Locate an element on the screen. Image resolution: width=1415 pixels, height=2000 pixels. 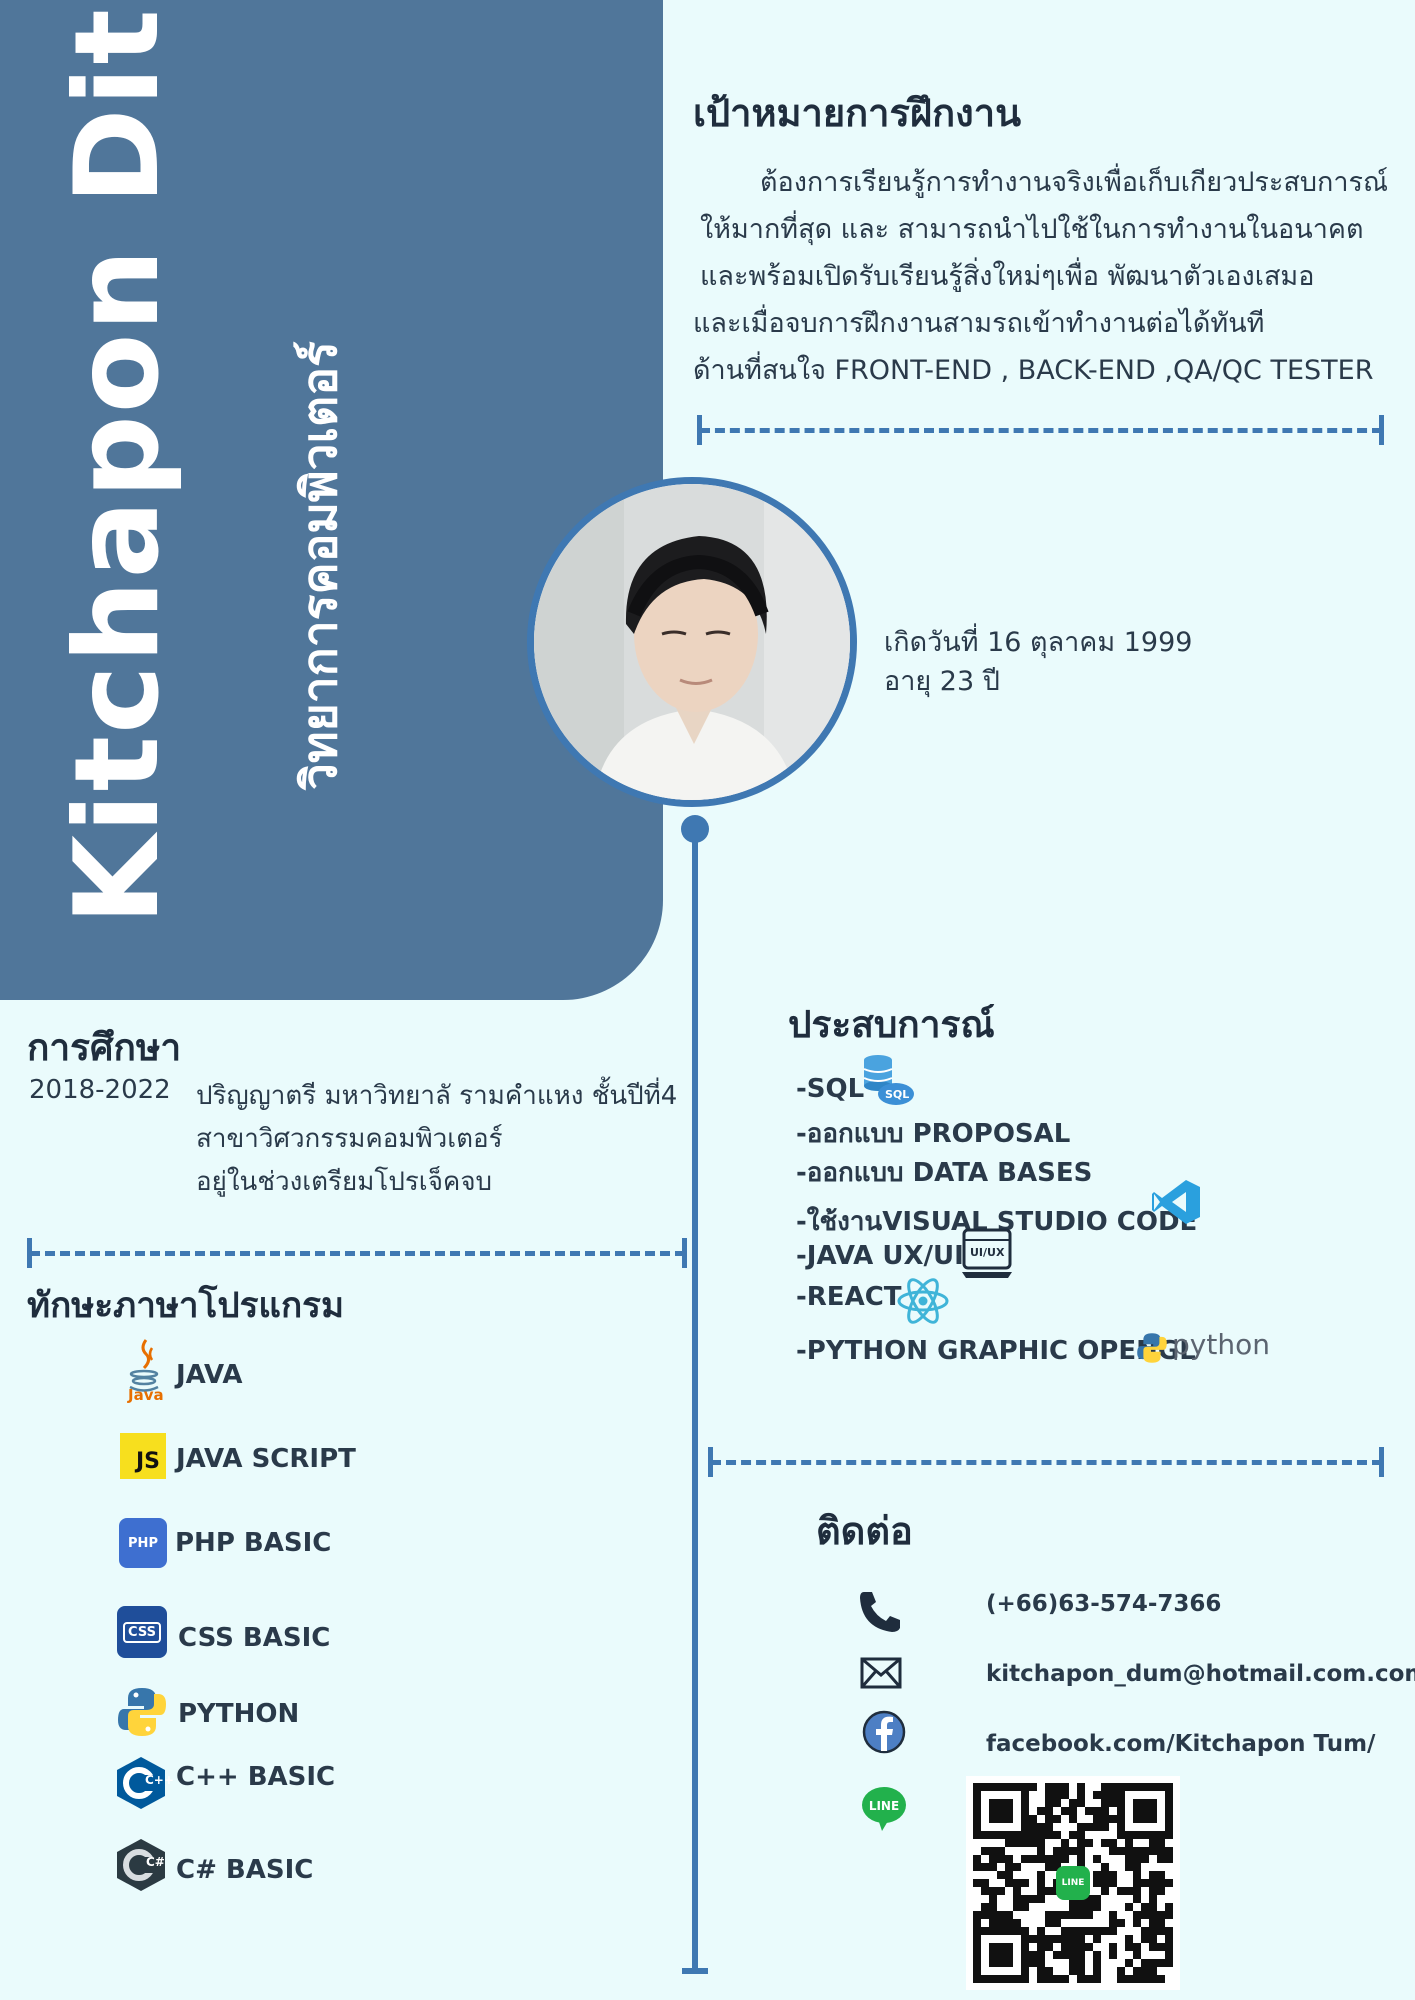
education-major: สาขาวิศวกรรมคอมพิวเตอร์ is located at coordinates (349, 1139).